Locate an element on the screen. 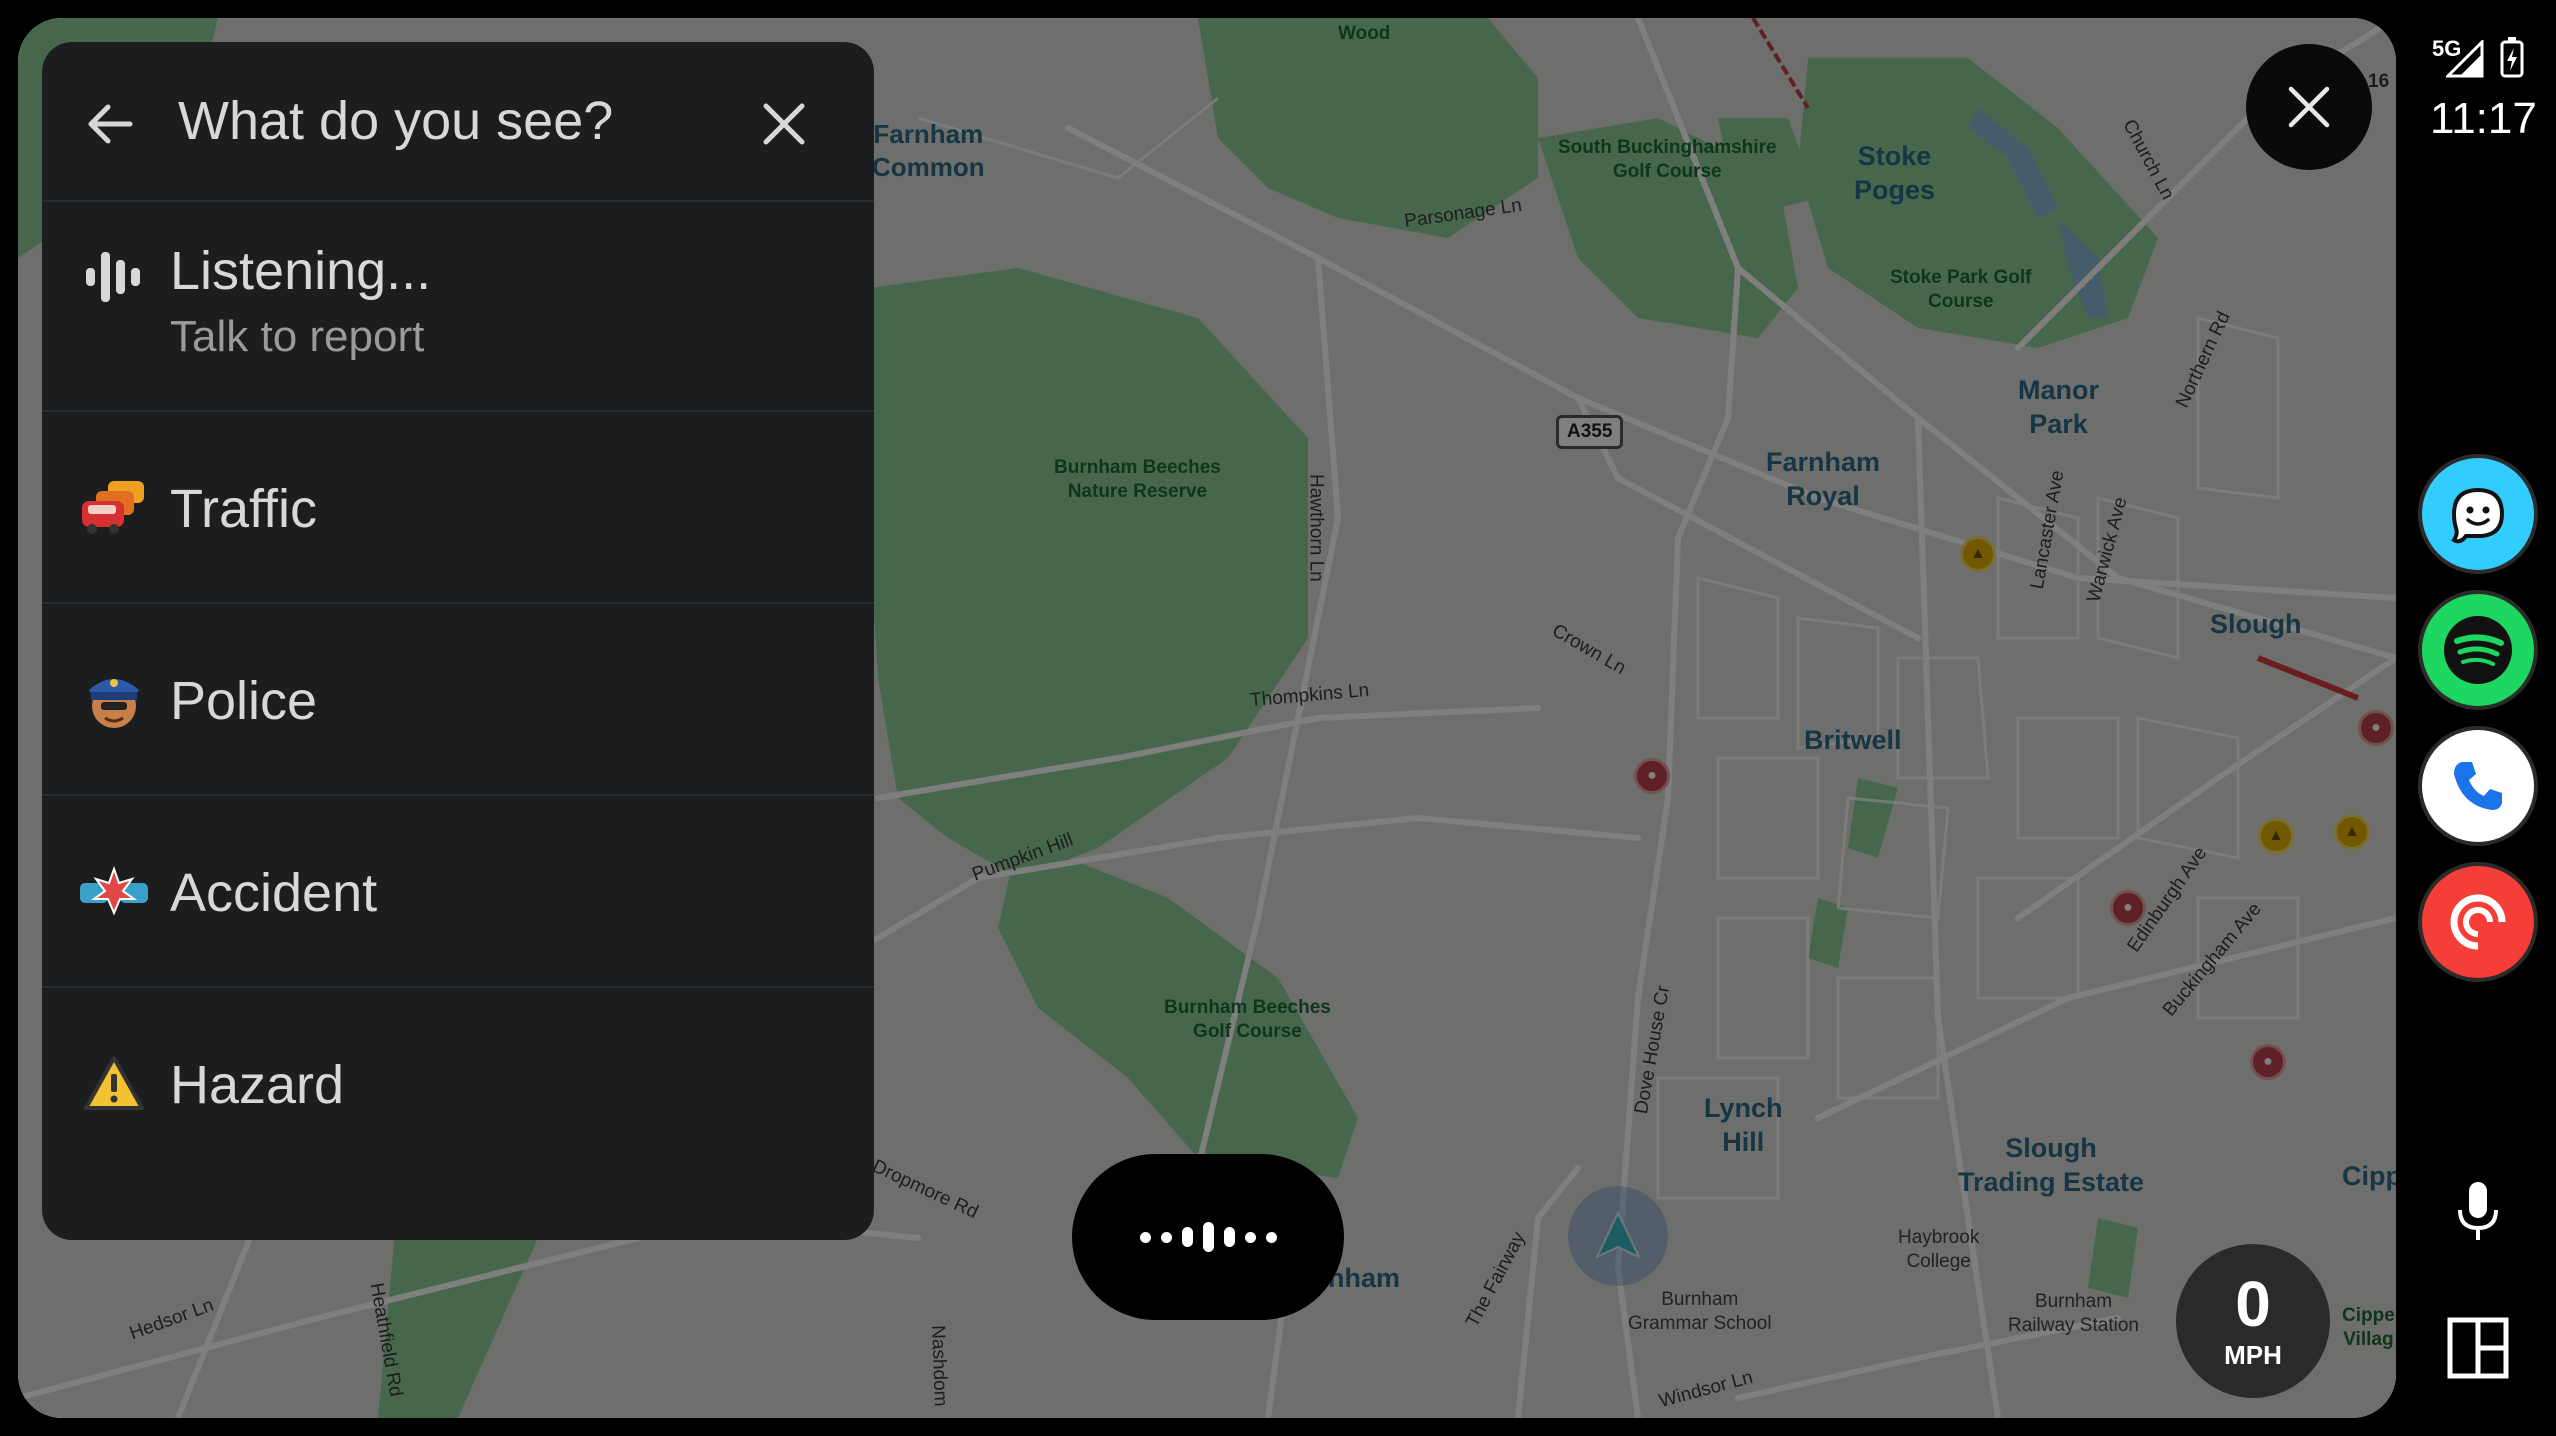 The width and height of the screenshot is (2556, 1436). back-button is located at coordinates (110, 124).